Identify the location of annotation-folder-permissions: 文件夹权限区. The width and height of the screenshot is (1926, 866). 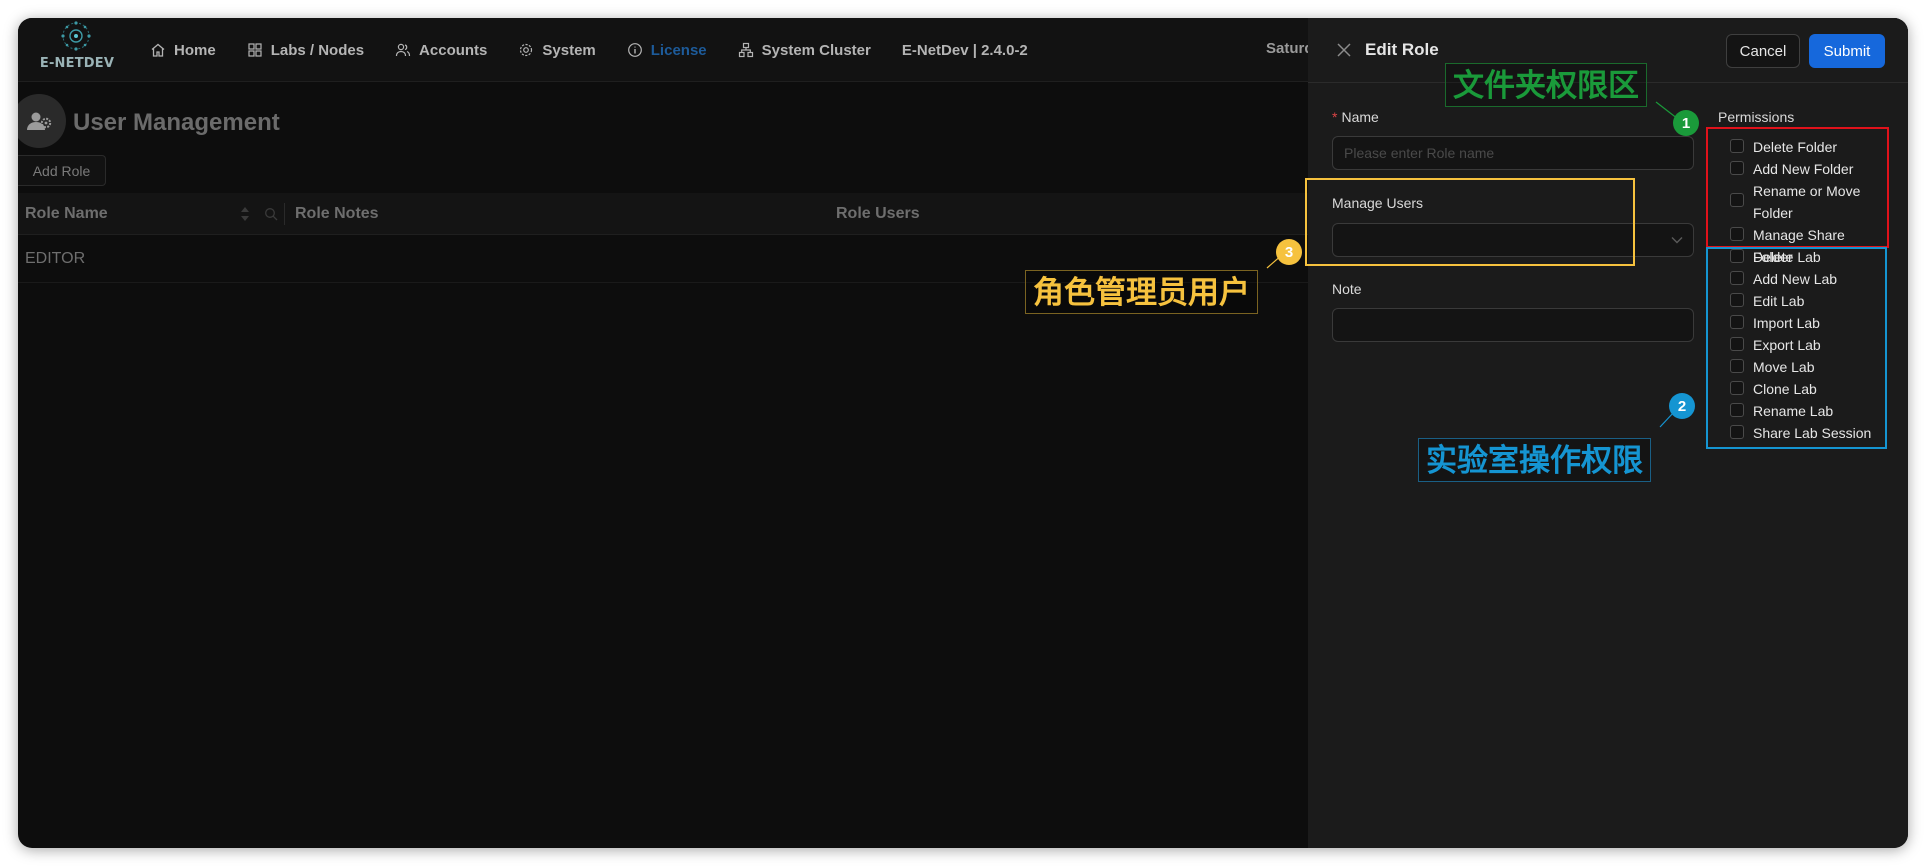
(1546, 85).